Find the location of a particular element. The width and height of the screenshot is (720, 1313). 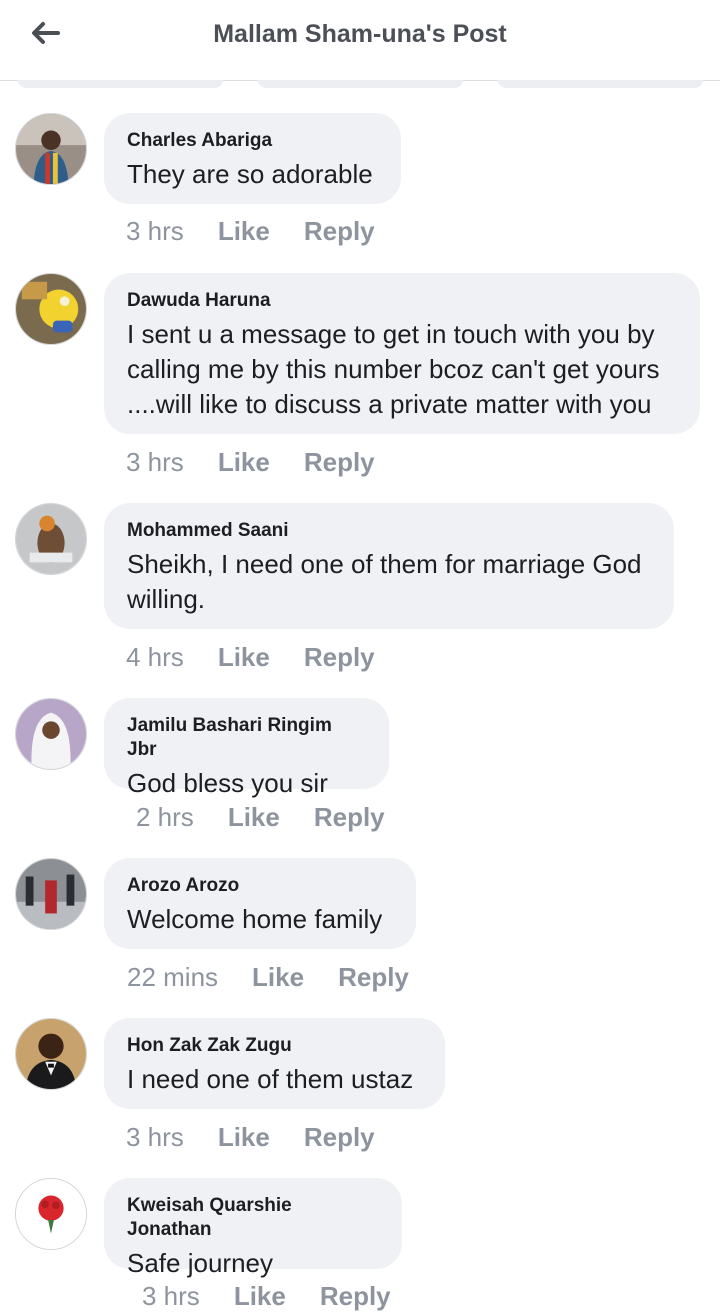

comment-bubble: Kweisah Quarshie Jonathan Safe journey is located at coordinates (253, 1228).